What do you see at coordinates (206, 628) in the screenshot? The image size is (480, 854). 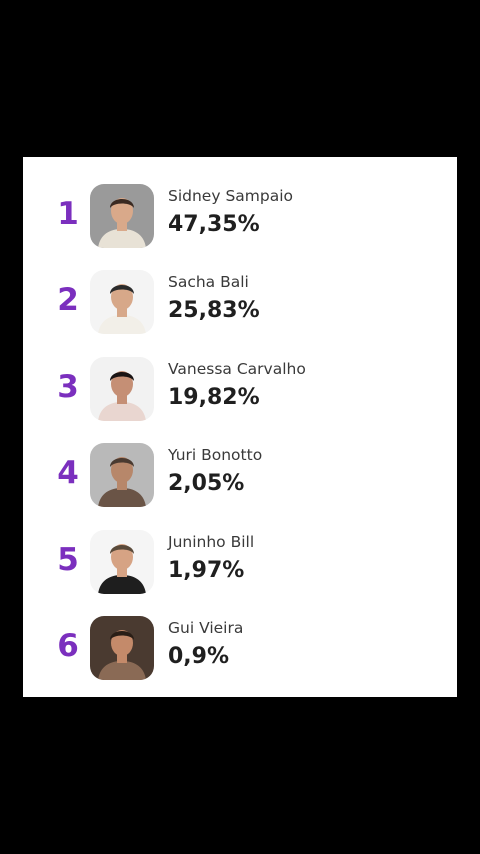 I see `participant-name: Gui Vieira` at bounding box center [206, 628].